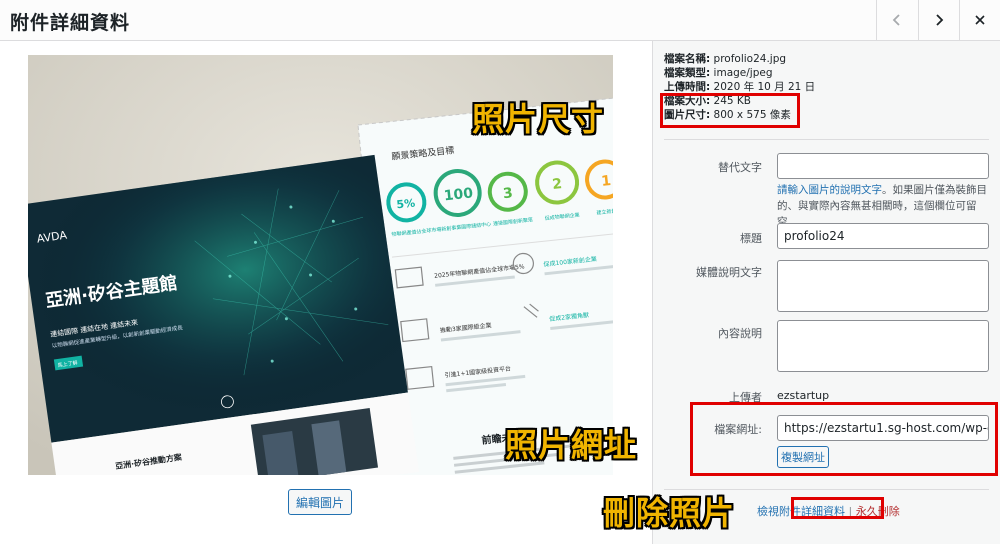  What do you see at coordinates (320, 502) in the screenshot?
I see `edit-image-button: 編輯圖片` at bounding box center [320, 502].